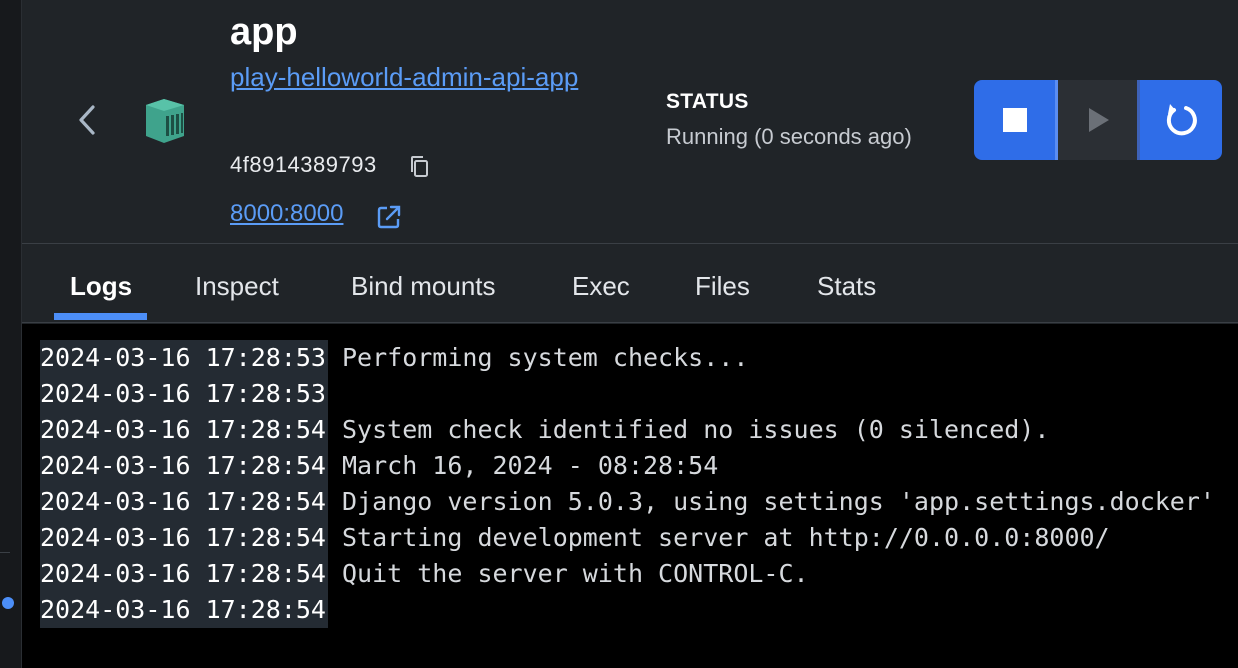 The image size is (1238, 668). I want to click on status-label: STATUS, so click(707, 101).